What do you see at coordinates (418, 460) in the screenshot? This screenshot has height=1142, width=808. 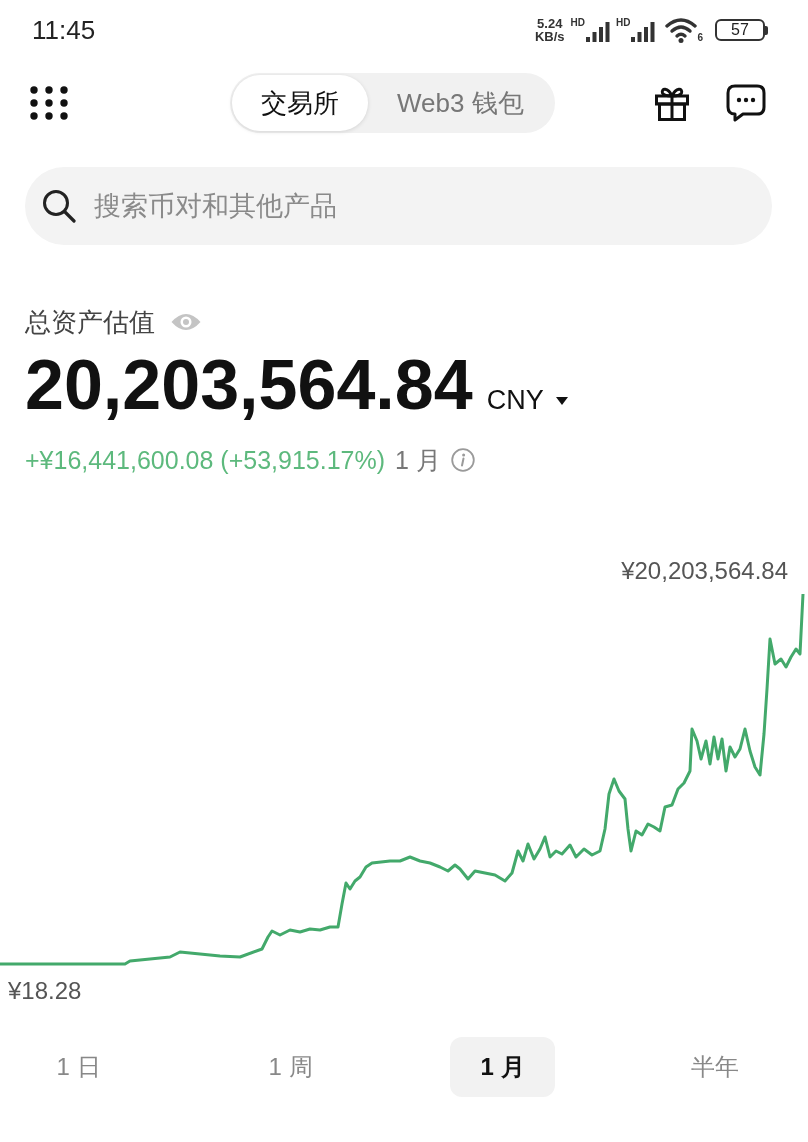 I see `period-label: 1 月` at bounding box center [418, 460].